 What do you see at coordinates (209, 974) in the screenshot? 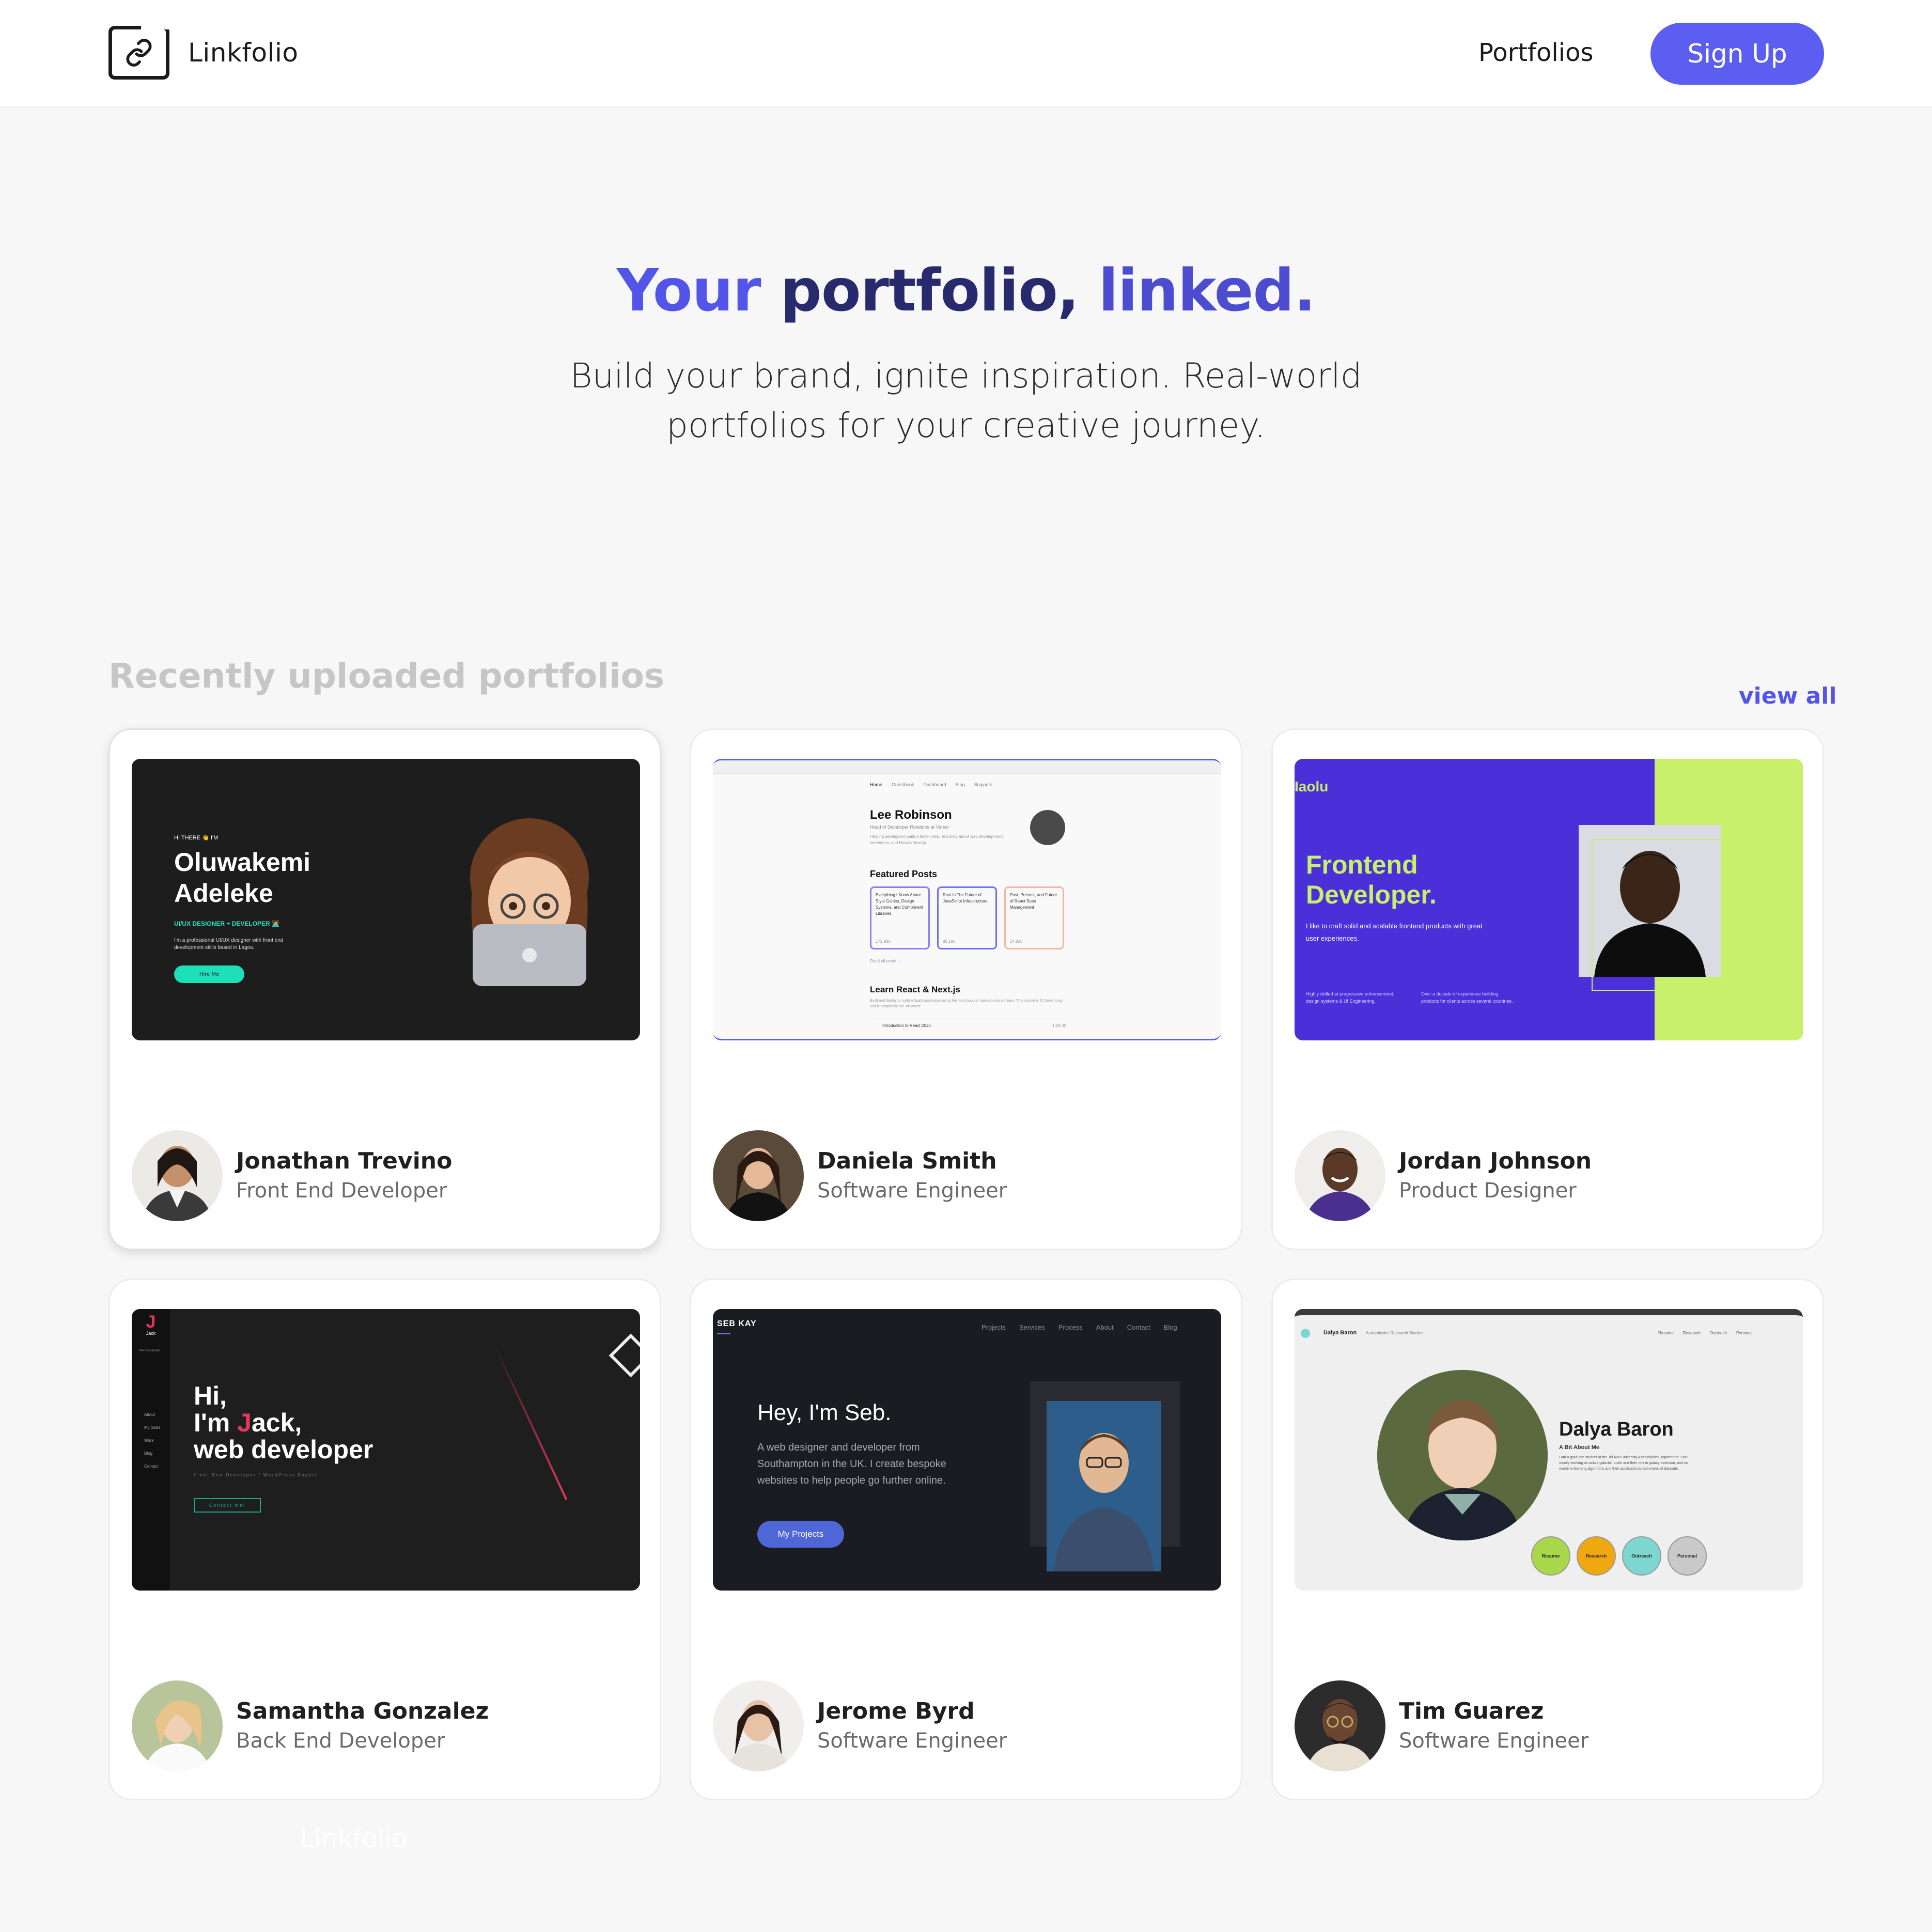
I see `thumb-hire-button: Hire Me` at bounding box center [209, 974].